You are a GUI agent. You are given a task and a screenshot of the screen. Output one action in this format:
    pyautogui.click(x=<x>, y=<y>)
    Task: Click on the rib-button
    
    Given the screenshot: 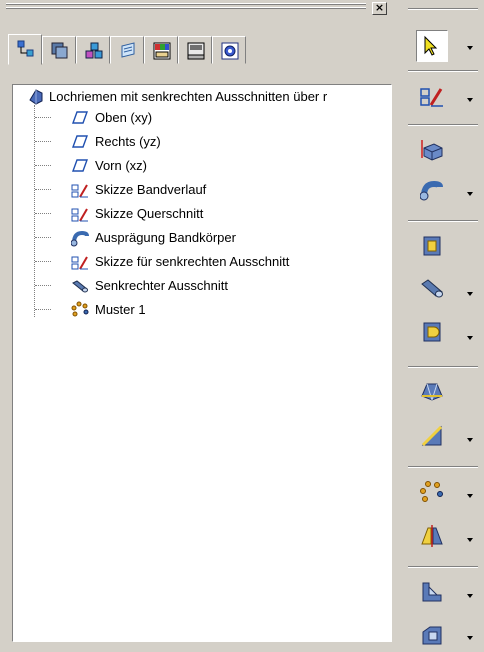 What is the action you would take?
    pyautogui.click(x=432, y=592)
    